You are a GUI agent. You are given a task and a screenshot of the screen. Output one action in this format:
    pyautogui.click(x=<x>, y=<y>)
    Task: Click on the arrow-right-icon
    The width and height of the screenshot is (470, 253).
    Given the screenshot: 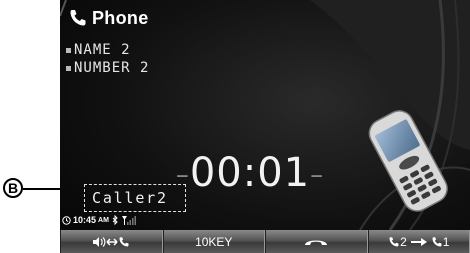 What is the action you would take?
    pyautogui.click(x=418, y=241)
    